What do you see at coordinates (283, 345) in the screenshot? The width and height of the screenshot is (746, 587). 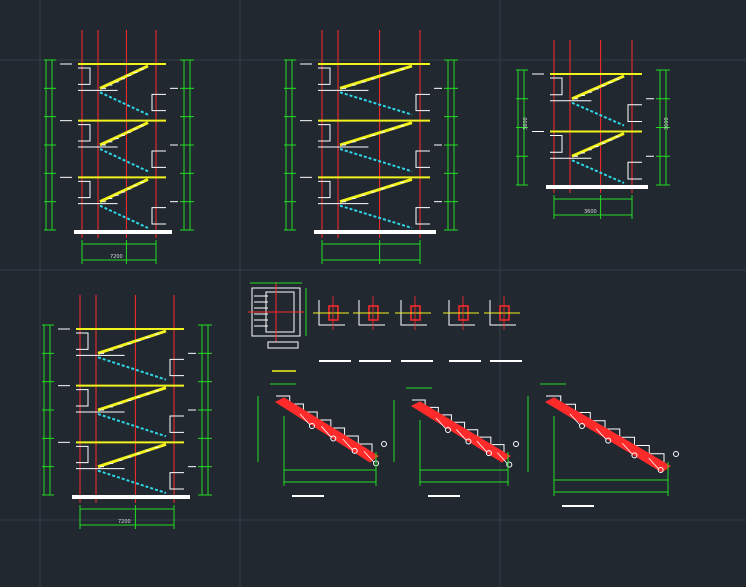 I see `plan-label-box` at bounding box center [283, 345].